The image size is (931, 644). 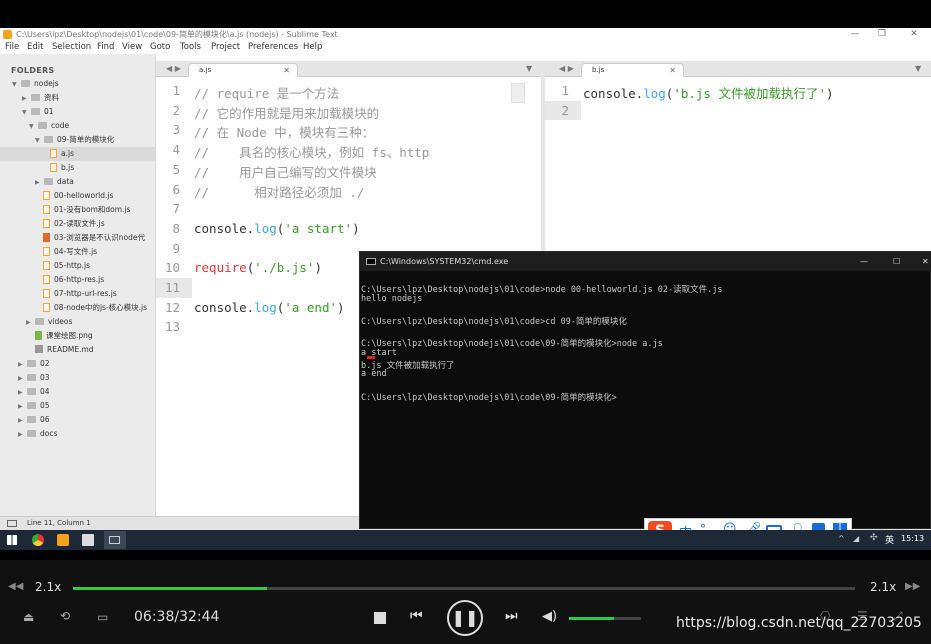 I want to click on menu-help: Help, so click(x=312, y=47).